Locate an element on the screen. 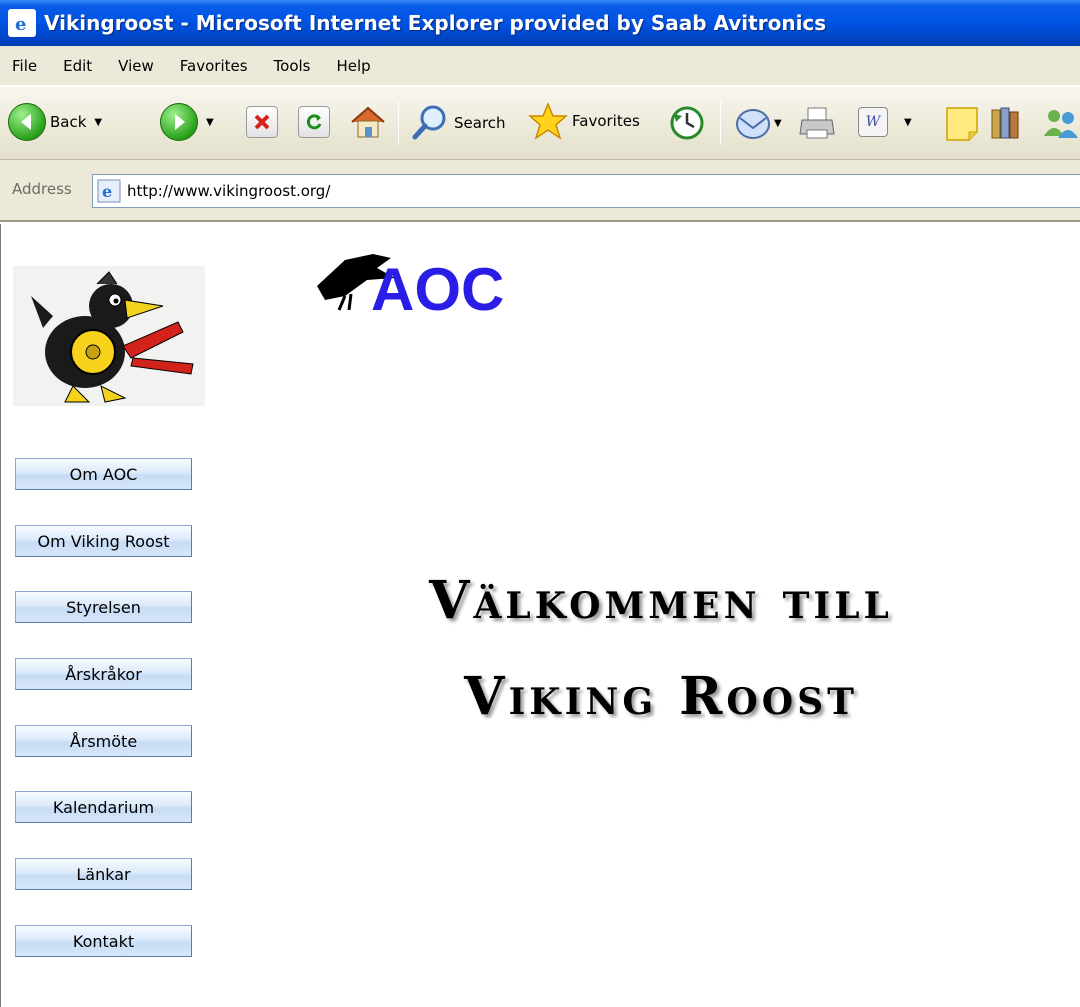 The height and width of the screenshot is (1007, 1080). printer-icon is located at coordinates (817, 123).